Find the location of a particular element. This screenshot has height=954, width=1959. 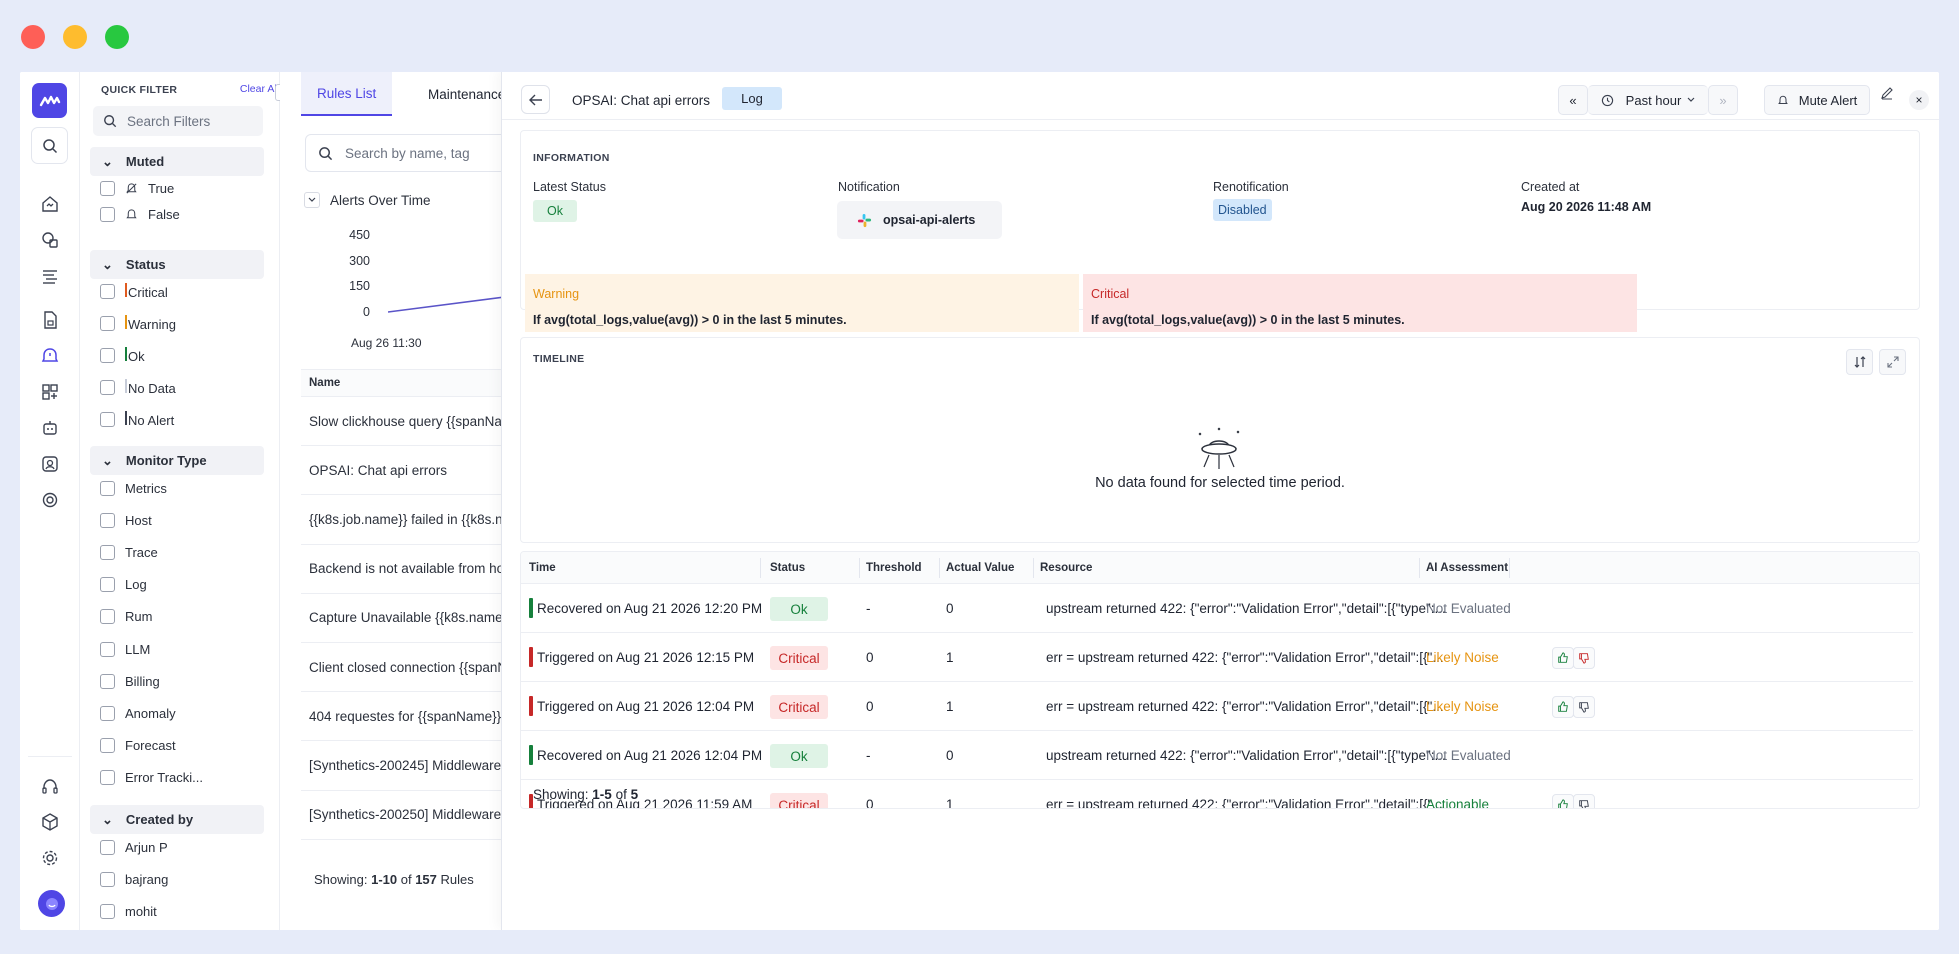

option-monitor-type: Forecast is located at coordinates (138, 746).